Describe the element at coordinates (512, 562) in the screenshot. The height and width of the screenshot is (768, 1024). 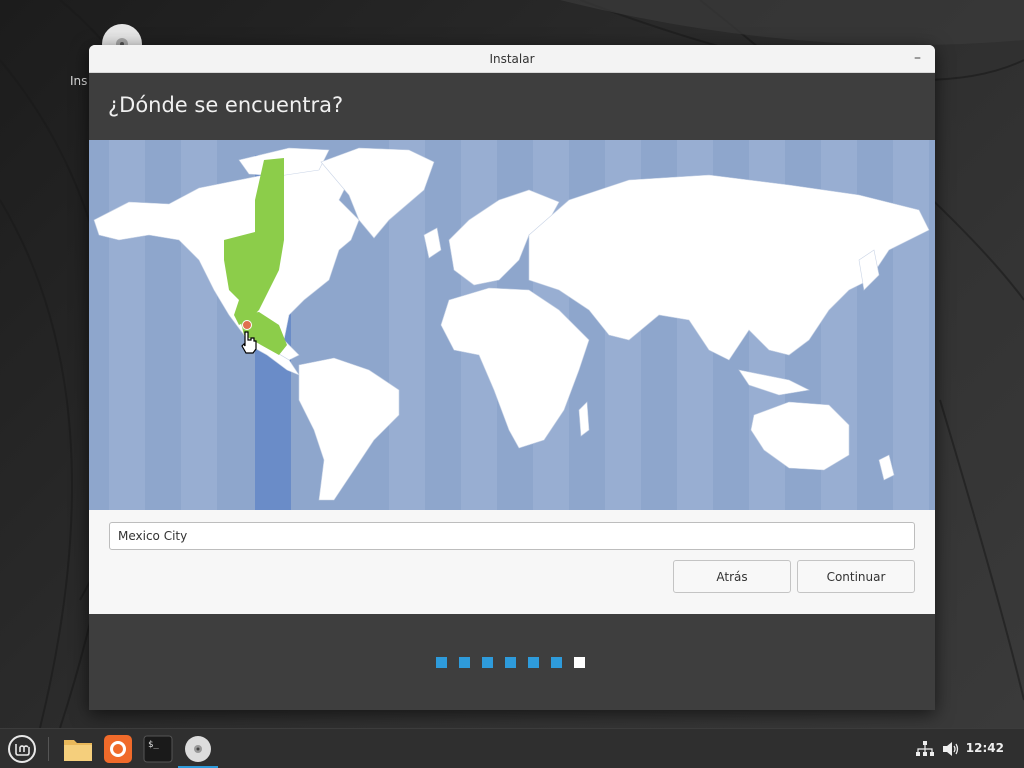
I see `content-area: Atrás Continuar` at that location.